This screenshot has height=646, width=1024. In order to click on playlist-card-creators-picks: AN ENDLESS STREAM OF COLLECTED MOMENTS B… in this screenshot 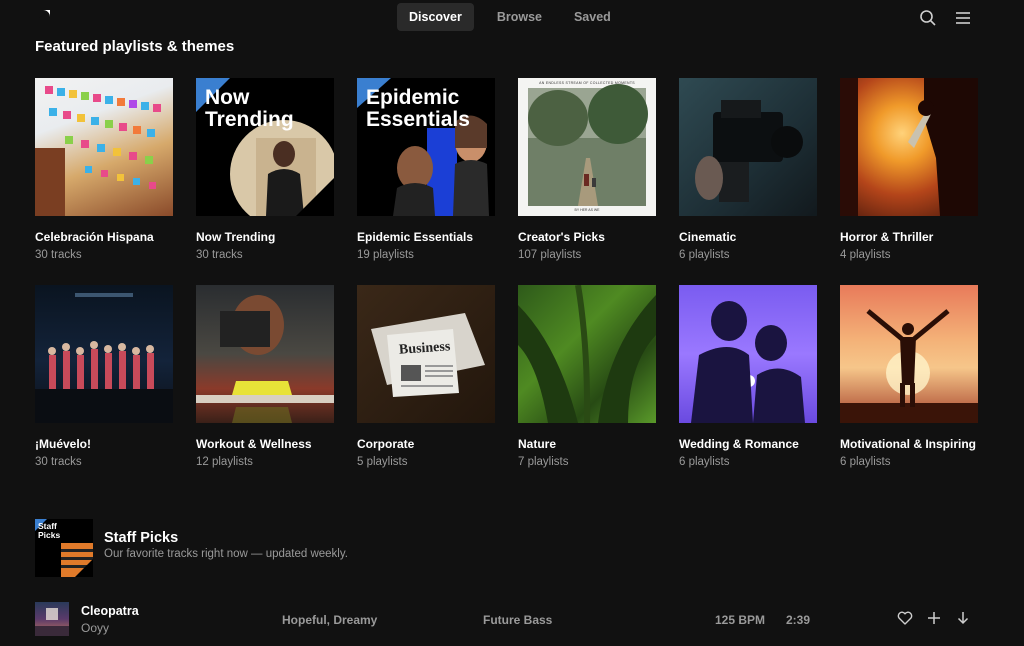, I will do `click(587, 169)`.